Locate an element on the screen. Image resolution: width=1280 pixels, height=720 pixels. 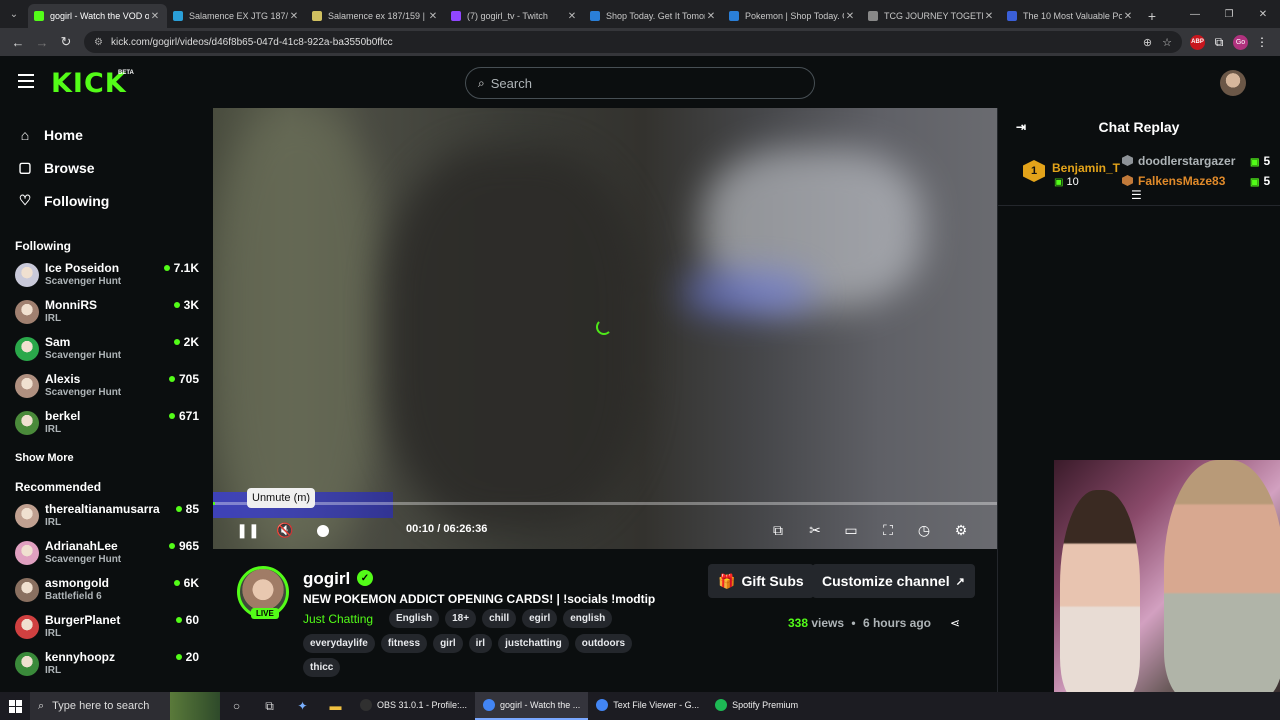
fullscreen-icon: ⛶ is located at coordinates (888, 530).